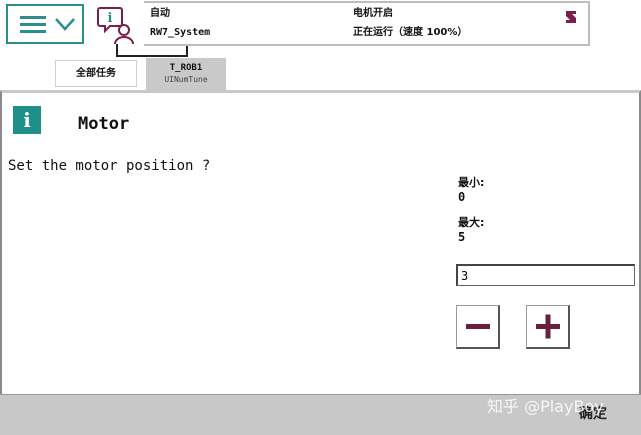 The width and height of the screenshot is (641, 435). What do you see at coordinates (180, 32) in the screenshot?
I see `system-name: RW7_System` at bounding box center [180, 32].